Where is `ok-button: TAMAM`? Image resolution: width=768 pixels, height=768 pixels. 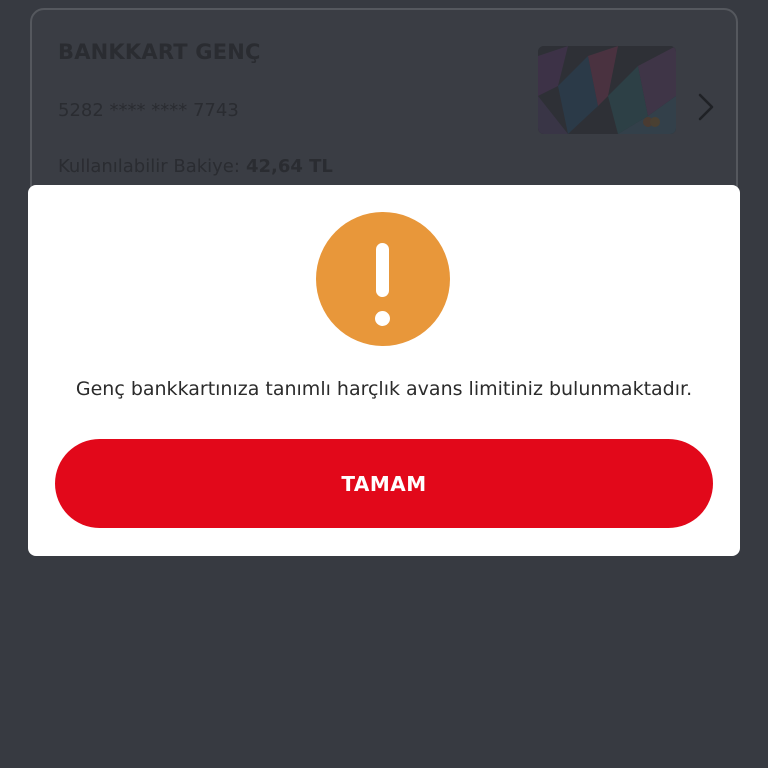 ok-button: TAMAM is located at coordinates (384, 483).